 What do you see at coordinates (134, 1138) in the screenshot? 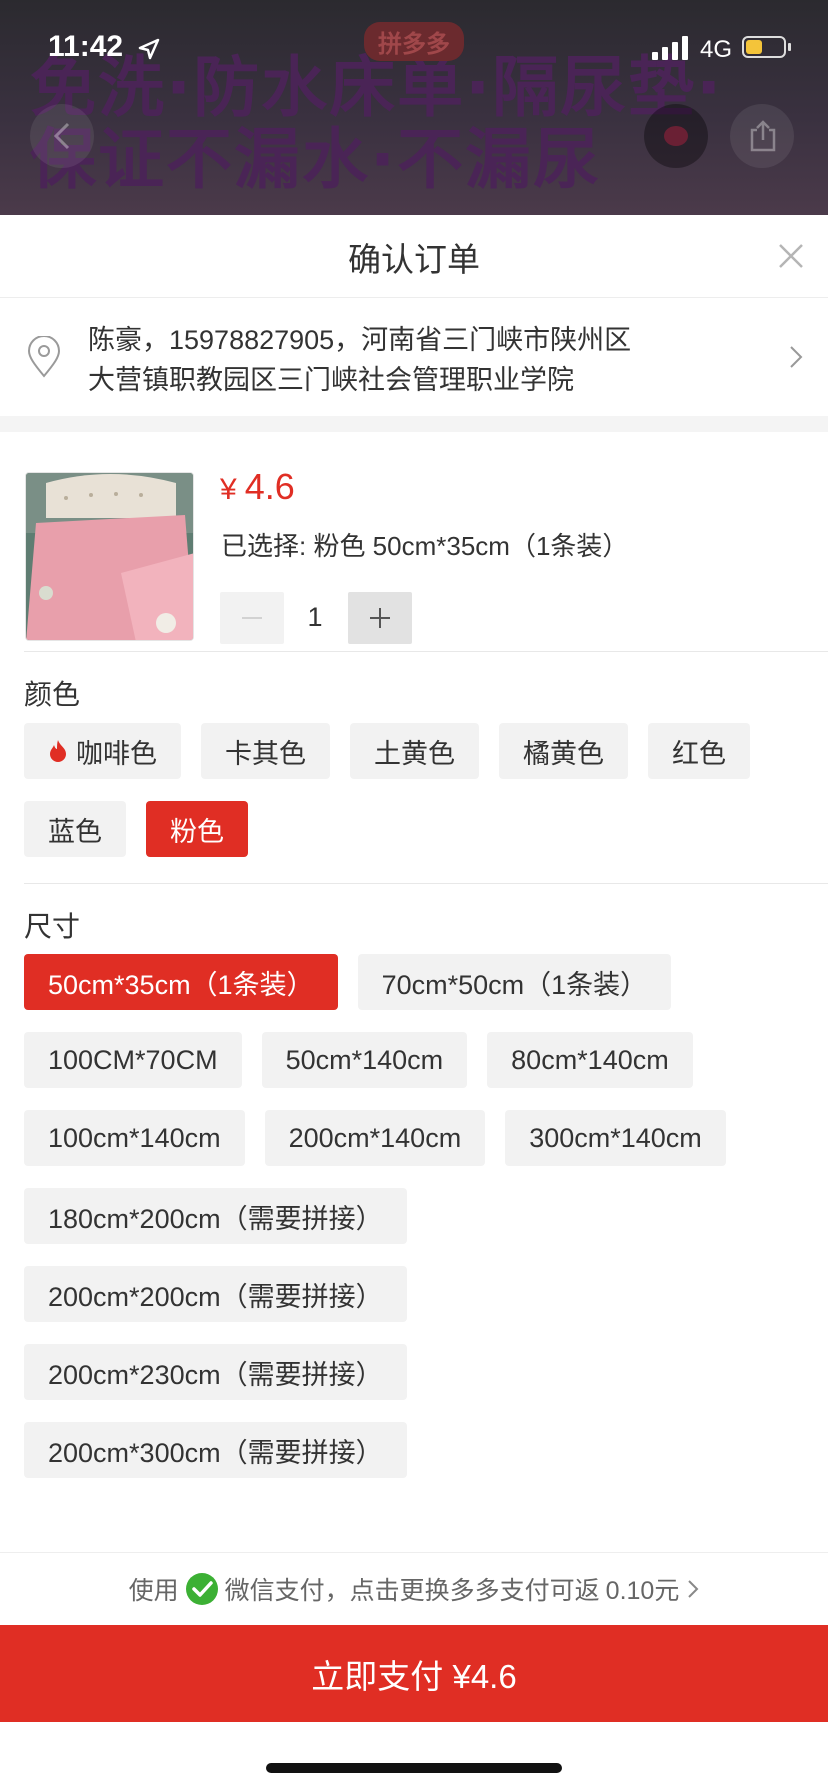
I see `size-option: 100cm*140cm` at bounding box center [134, 1138].